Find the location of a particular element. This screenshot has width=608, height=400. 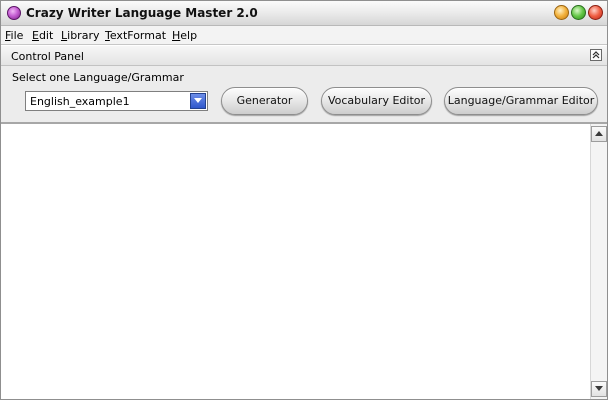

menu-help: Help is located at coordinates (184, 35).